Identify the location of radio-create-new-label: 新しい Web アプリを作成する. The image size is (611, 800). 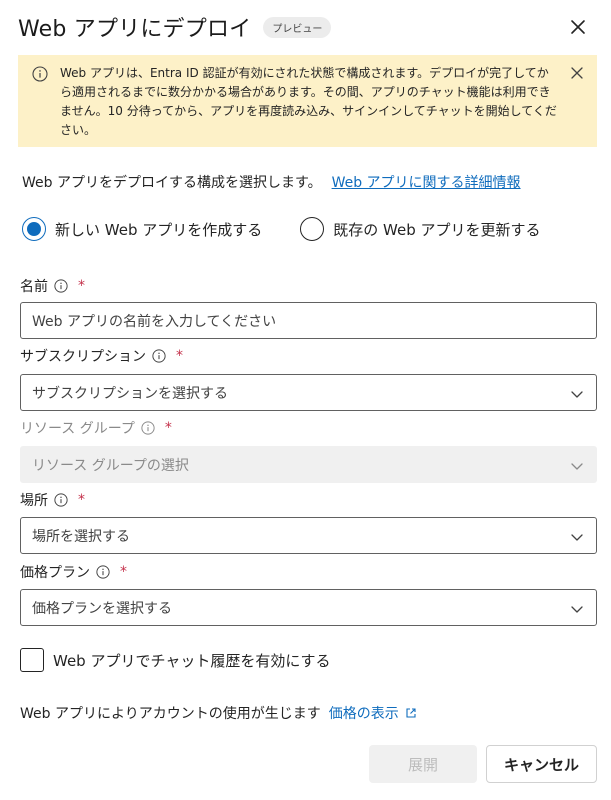
(159, 229).